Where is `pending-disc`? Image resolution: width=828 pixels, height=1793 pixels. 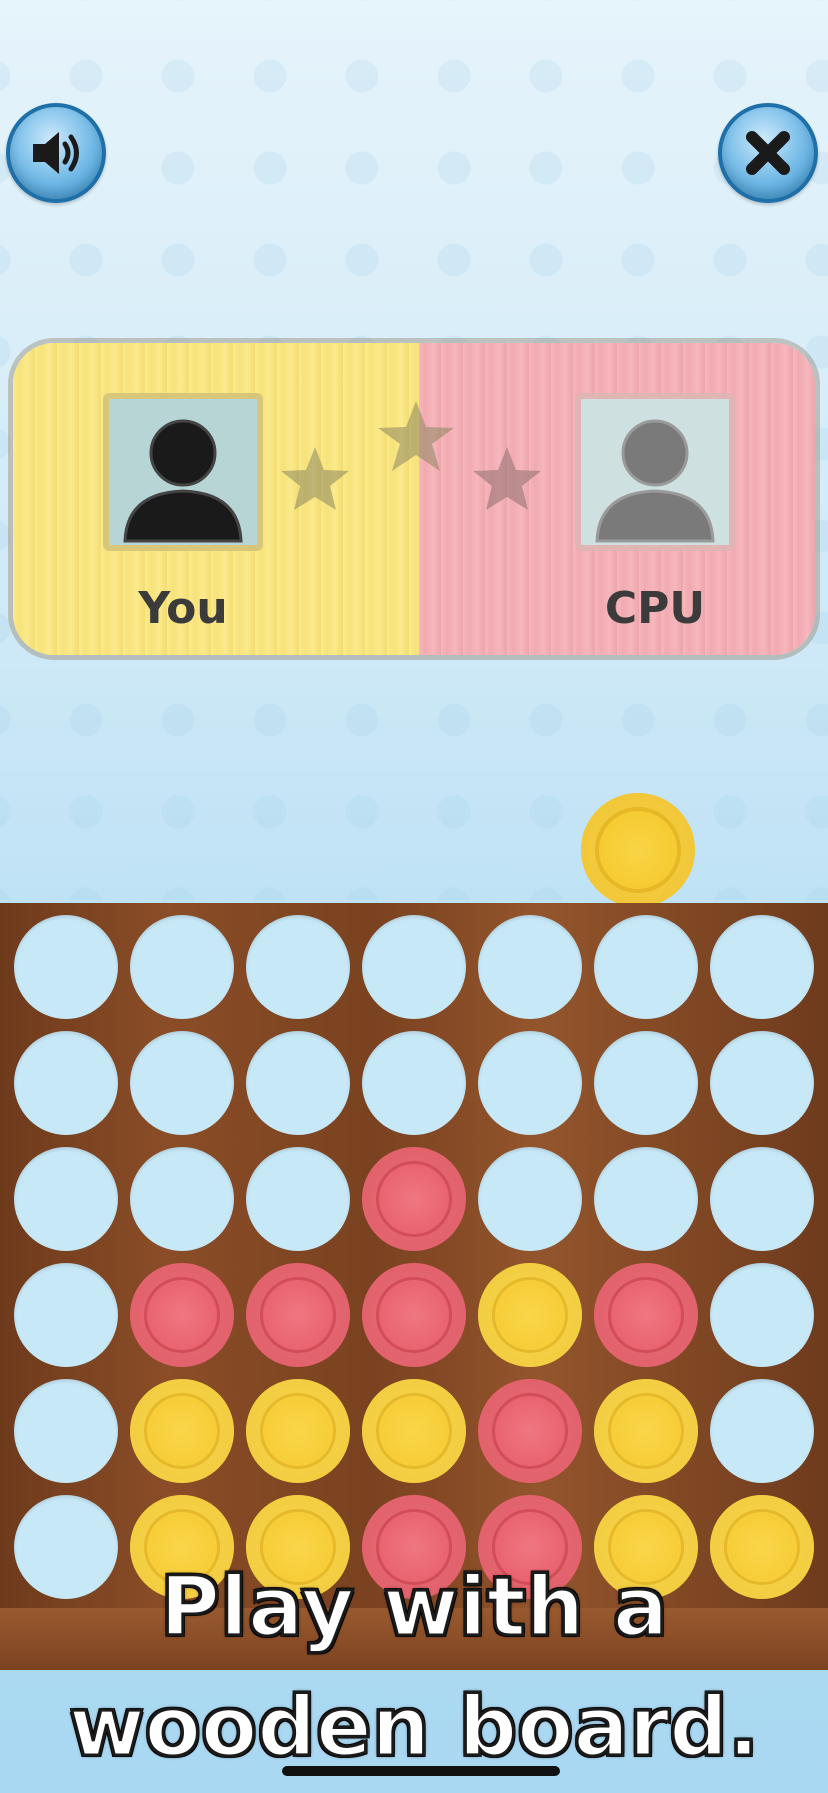 pending-disc is located at coordinates (638, 850).